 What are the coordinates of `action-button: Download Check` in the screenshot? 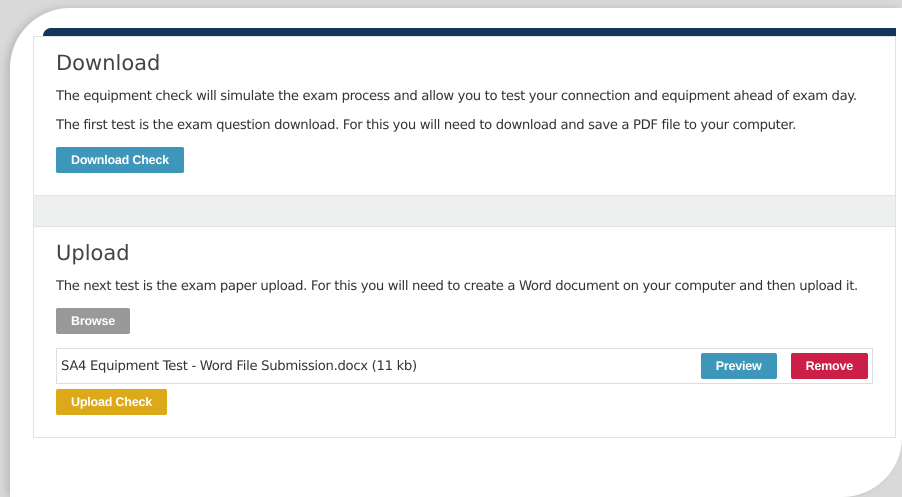 It's located at (120, 160).